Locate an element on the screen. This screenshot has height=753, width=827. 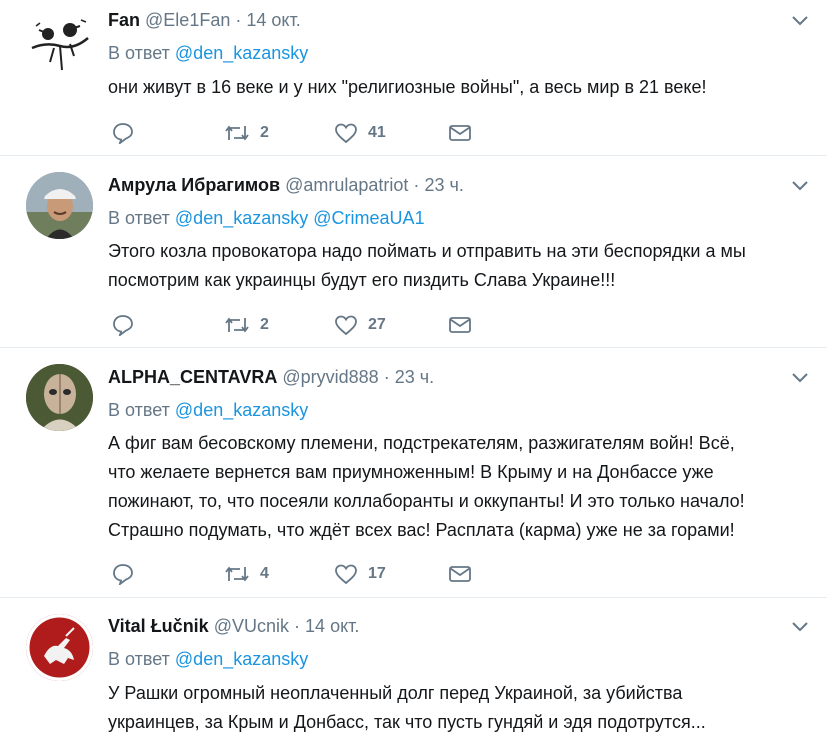
user-handle: @amrulapatriot is located at coordinates (346, 185).